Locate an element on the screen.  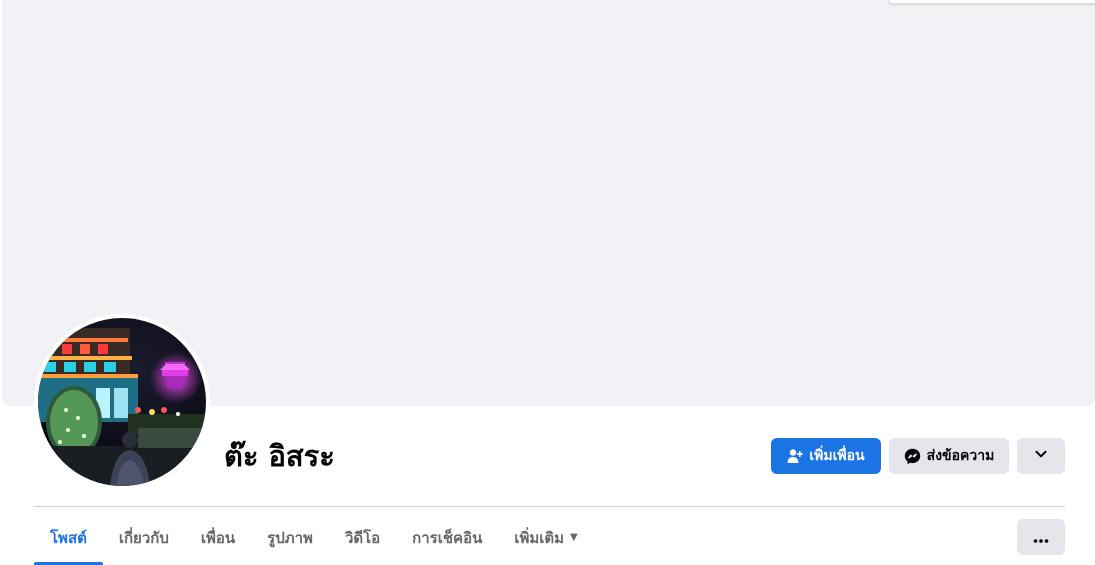
profile-name: ต๊ะ อิสระ is located at coordinates (279, 456).